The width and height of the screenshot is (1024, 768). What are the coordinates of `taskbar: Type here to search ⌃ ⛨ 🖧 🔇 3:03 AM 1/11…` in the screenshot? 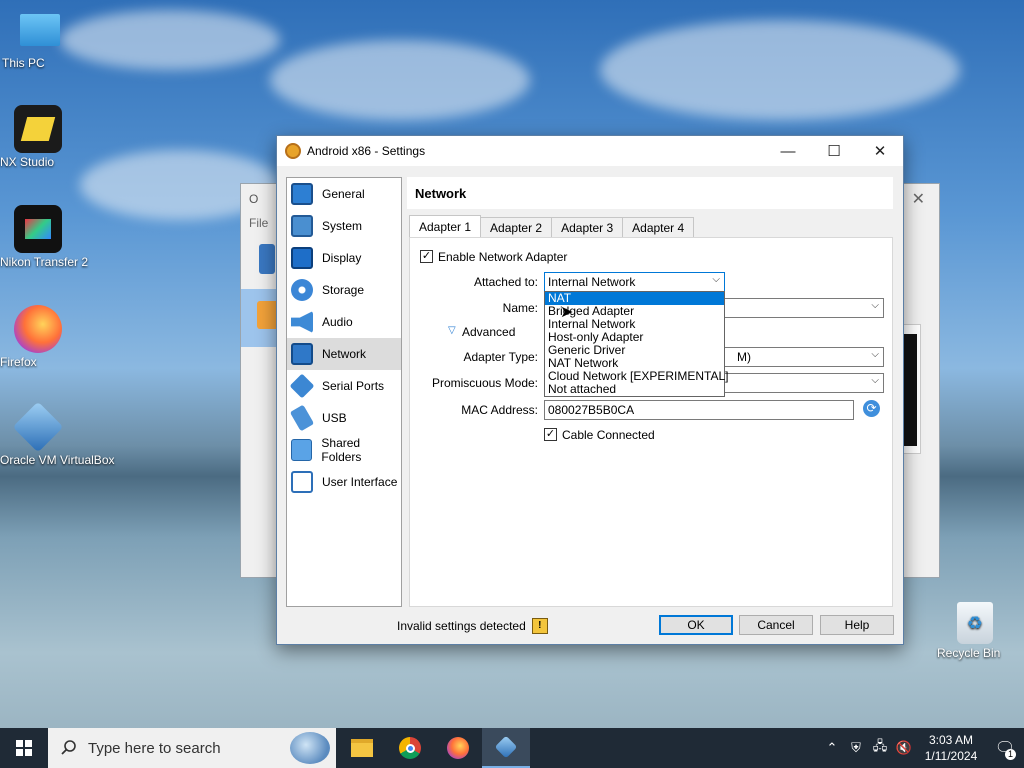 It's located at (512, 748).